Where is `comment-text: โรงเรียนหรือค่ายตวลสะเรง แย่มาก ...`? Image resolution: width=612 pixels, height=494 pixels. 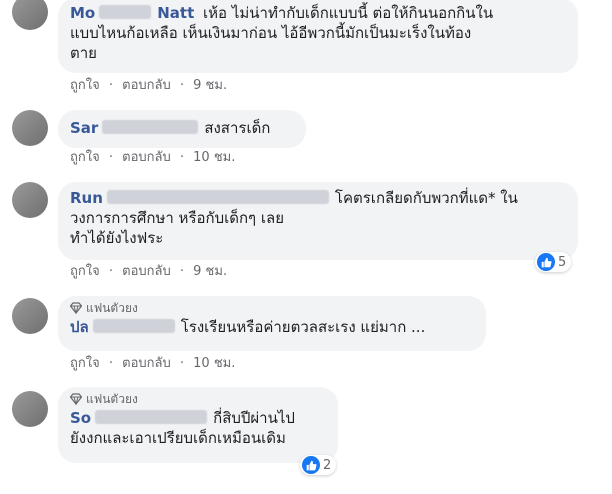
comment-text: โรงเรียนหรือค่ายตวลสะเรง แย่มาก ... is located at coordinates (303, 327).